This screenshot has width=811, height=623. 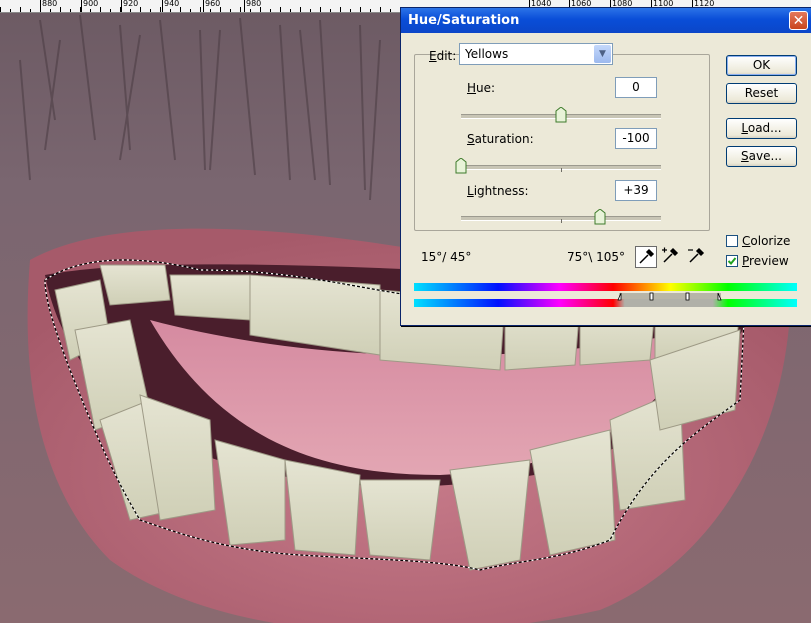 What do you see at coordinates (213, 4) in the screenshot?
I see `ruler-tick-label: 960` at bounding box center [213, 4].